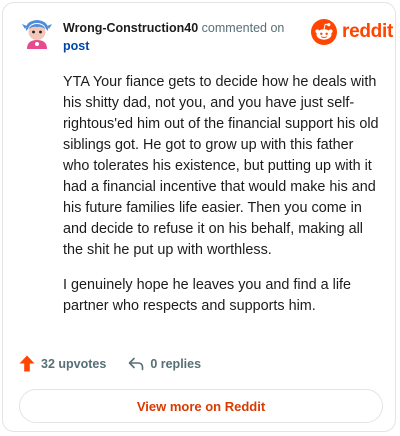  What do you see at coordinates (136, 363) in the screenshot?
I see `reply-arrow-icon` at bounding box center [136, 363].